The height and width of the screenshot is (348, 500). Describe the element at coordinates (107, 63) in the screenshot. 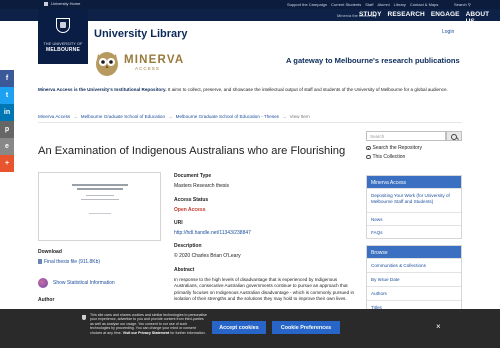

I see `owl-icon` at that location.